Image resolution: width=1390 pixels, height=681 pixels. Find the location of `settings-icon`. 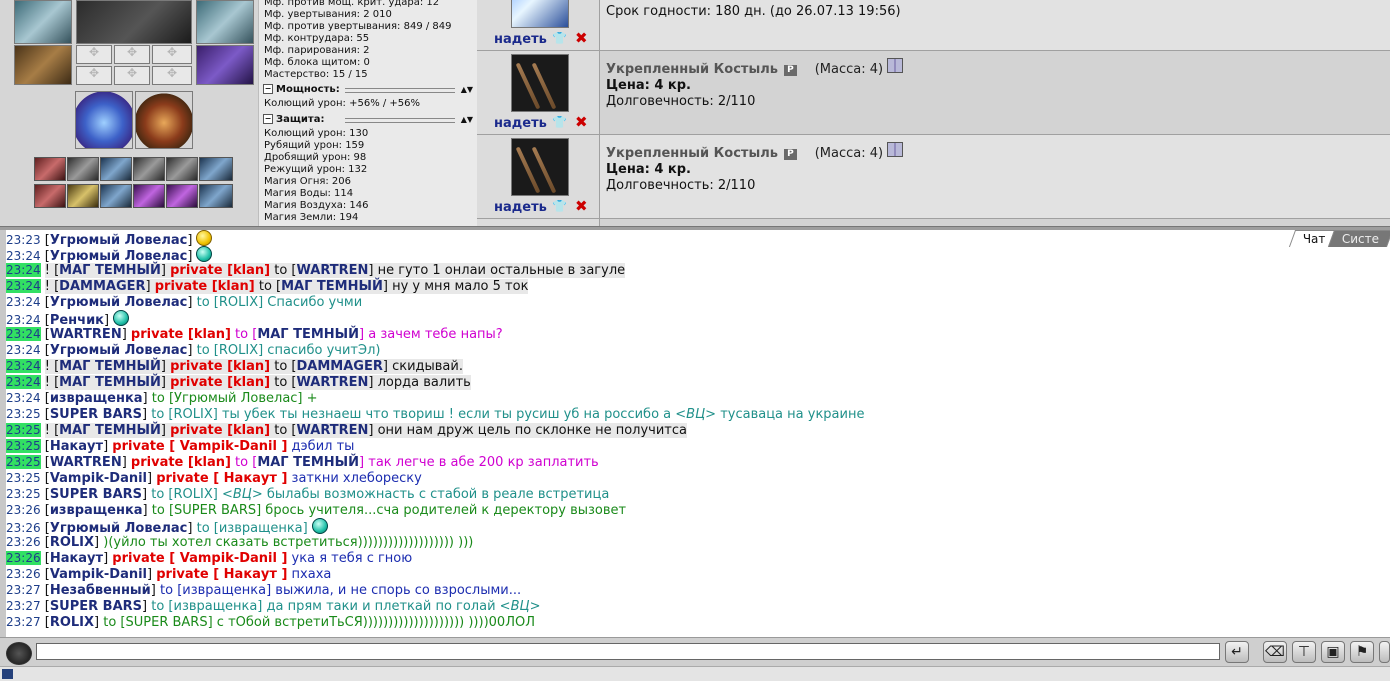

settings-icon is located at coordinates (1384, 652).